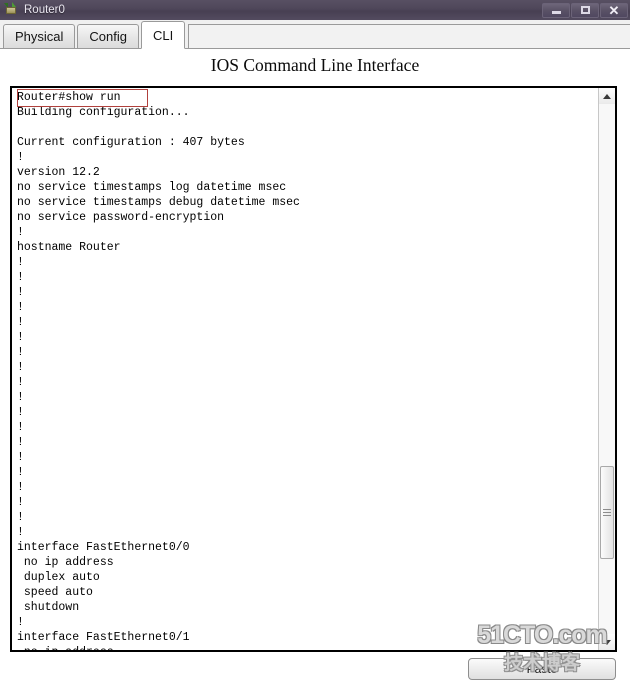 The width and height of the screenshot is (630, 700). Describe the element at coordinates (69, 97) in the screenshot. I see `terminal-line: Router#show run` at that location.